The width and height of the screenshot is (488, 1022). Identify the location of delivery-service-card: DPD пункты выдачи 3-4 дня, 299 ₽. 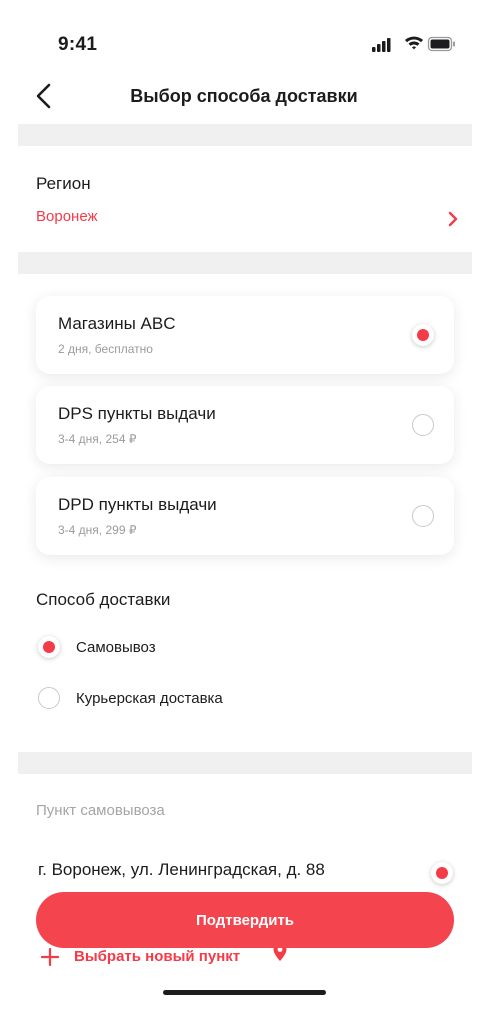
(245, 516).